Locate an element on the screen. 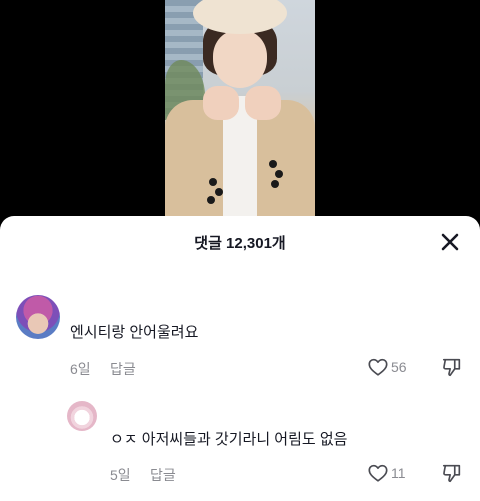 This screenshot has height=501, width=480. close-button is located at coordinates (450, 242).